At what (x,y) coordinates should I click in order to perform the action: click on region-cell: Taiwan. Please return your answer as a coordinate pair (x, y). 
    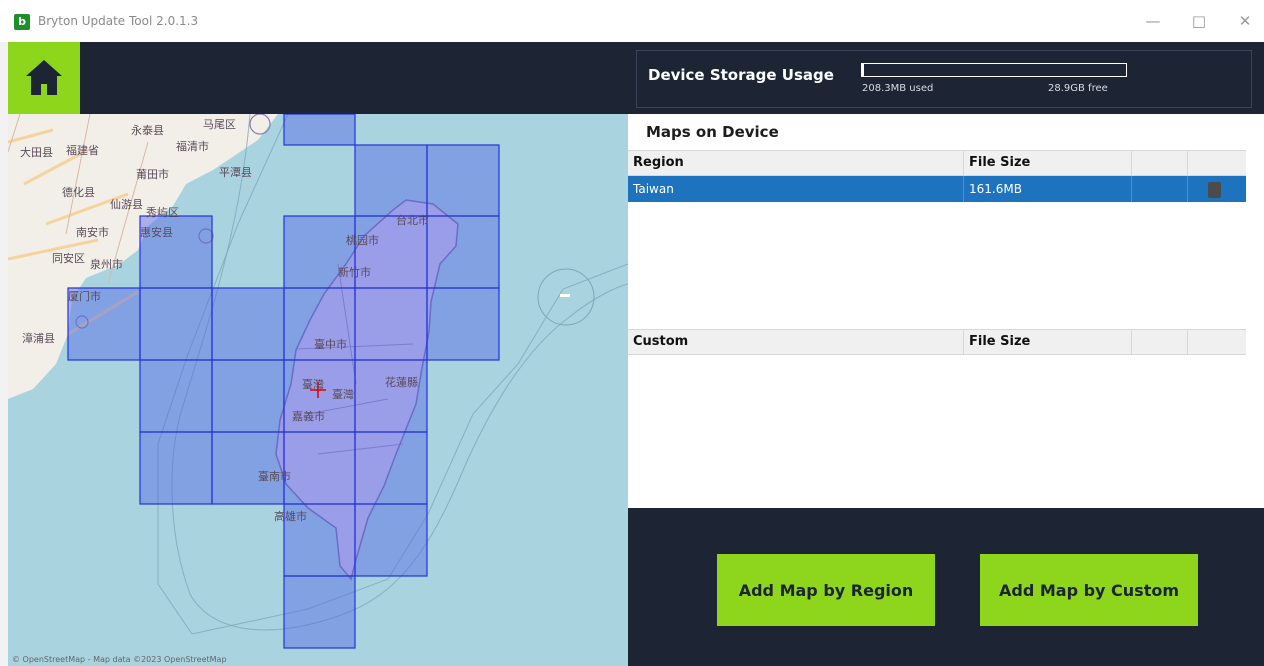
    Looking at the image, I should click on (796, 189).